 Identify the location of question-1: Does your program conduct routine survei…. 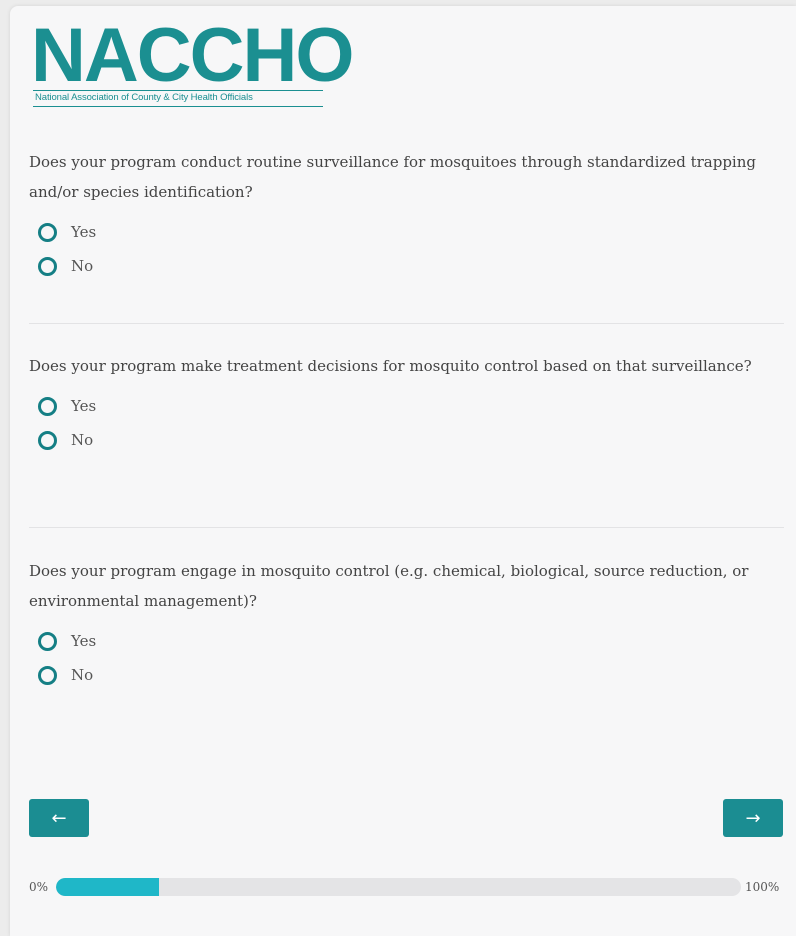
(409, 215).